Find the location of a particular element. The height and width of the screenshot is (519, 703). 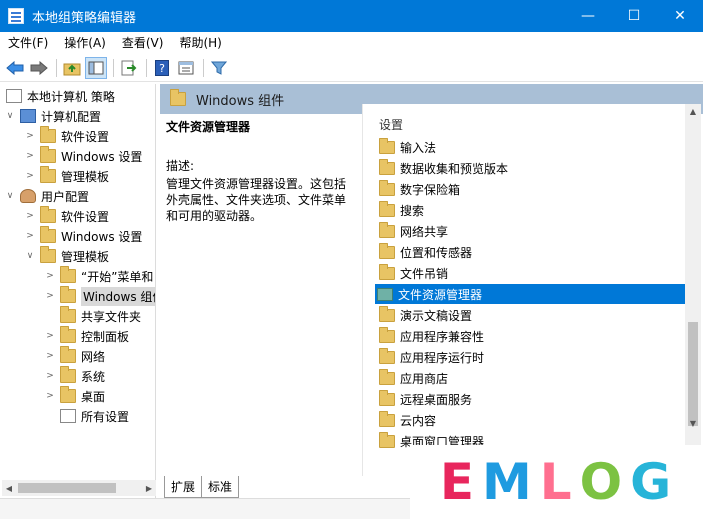

export-list-button is located at coordinates (129, 68).